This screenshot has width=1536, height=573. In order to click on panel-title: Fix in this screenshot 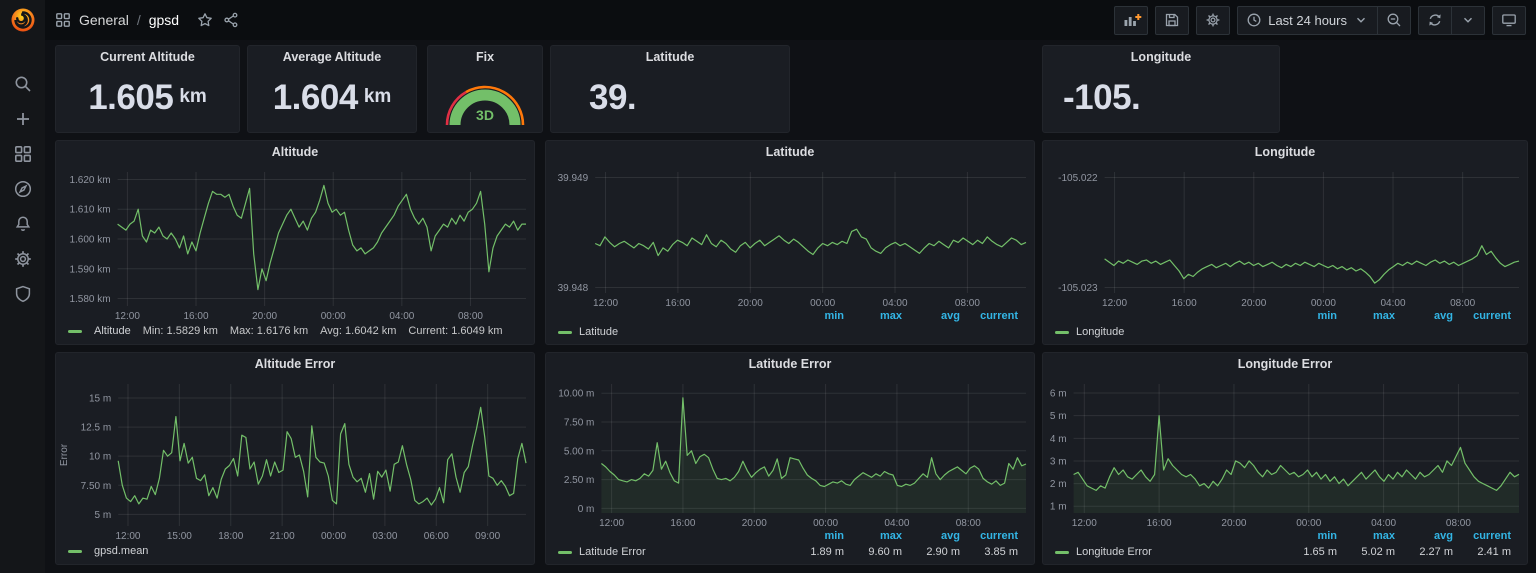, I will do `click(485, 57)`.